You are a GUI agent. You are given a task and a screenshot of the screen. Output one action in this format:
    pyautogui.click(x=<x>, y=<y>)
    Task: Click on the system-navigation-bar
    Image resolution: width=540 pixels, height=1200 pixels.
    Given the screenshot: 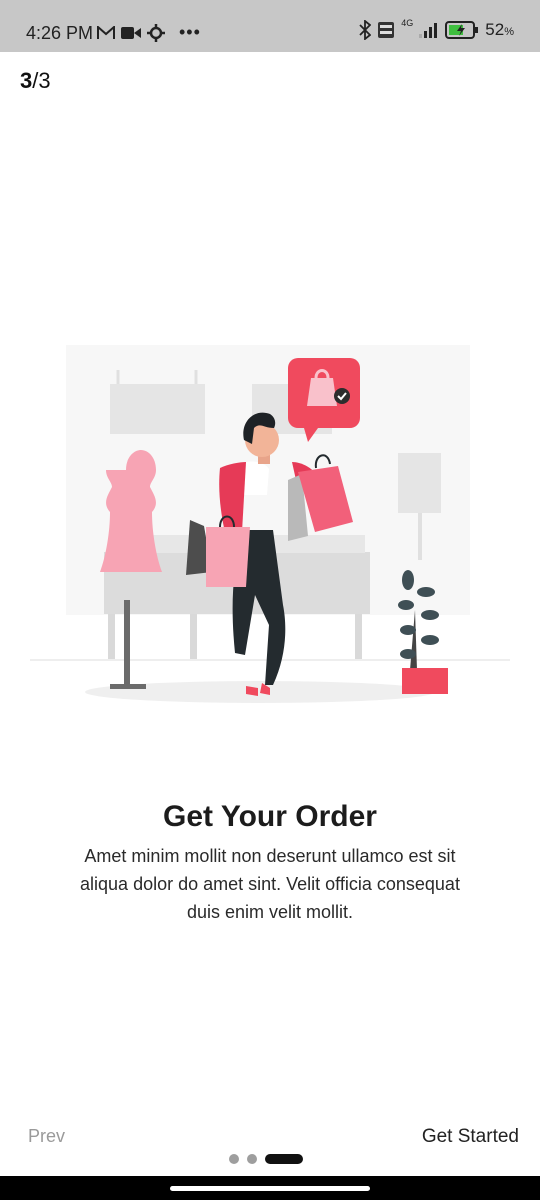 What is the action you would take?
    pyautogui.click(x=270, y=1188)
    